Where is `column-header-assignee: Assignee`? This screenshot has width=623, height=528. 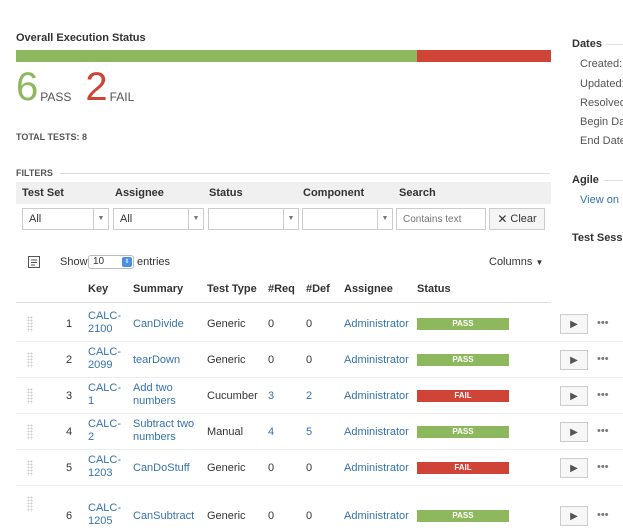 column-header-assignee: Assignee is located at coordinates (368, 289).